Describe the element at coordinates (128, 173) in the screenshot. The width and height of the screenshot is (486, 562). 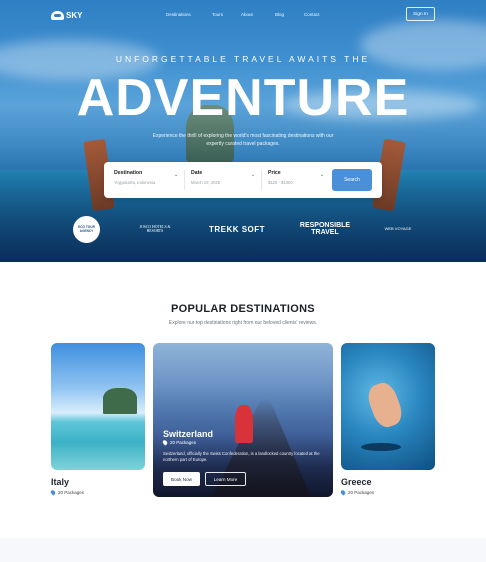
I see `destination-label: Destination` at that location.